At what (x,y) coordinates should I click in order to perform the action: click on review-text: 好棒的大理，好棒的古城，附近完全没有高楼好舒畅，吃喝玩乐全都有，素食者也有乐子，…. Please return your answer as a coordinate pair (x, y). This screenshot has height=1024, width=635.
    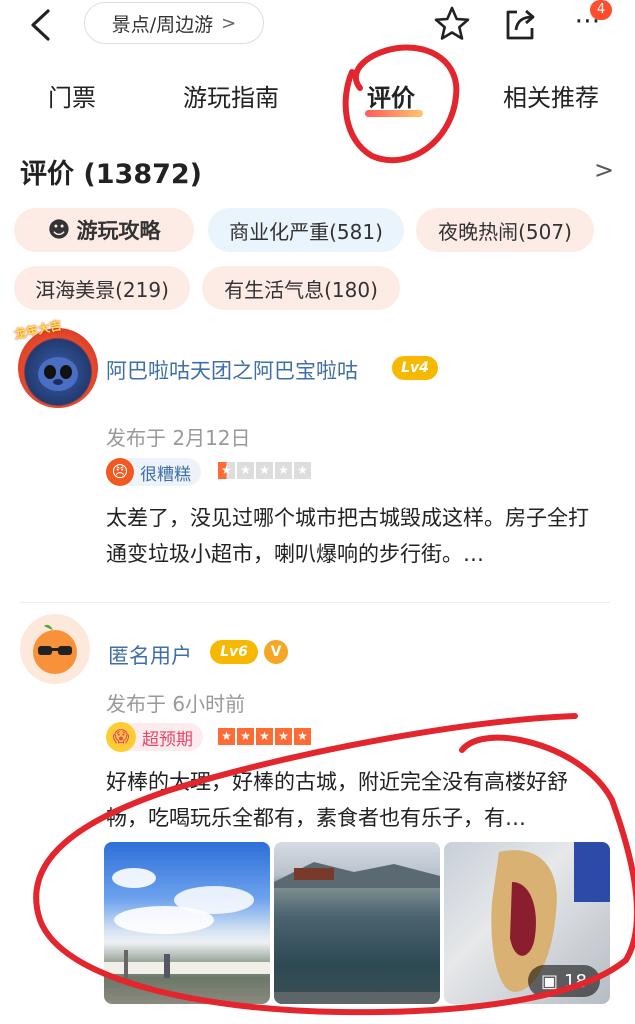
    Looking at the image, I should click on (356, 800).